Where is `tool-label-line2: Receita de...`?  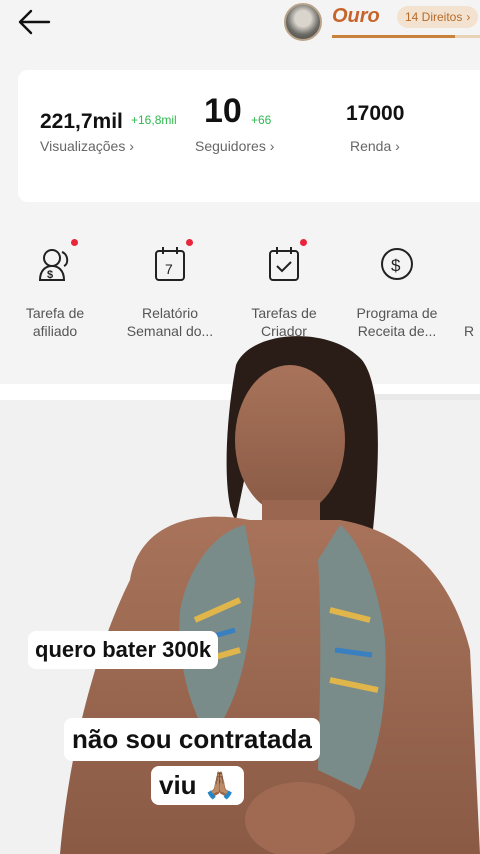 tool-label-line2: Receita de... is located at coordinates (397, 331).